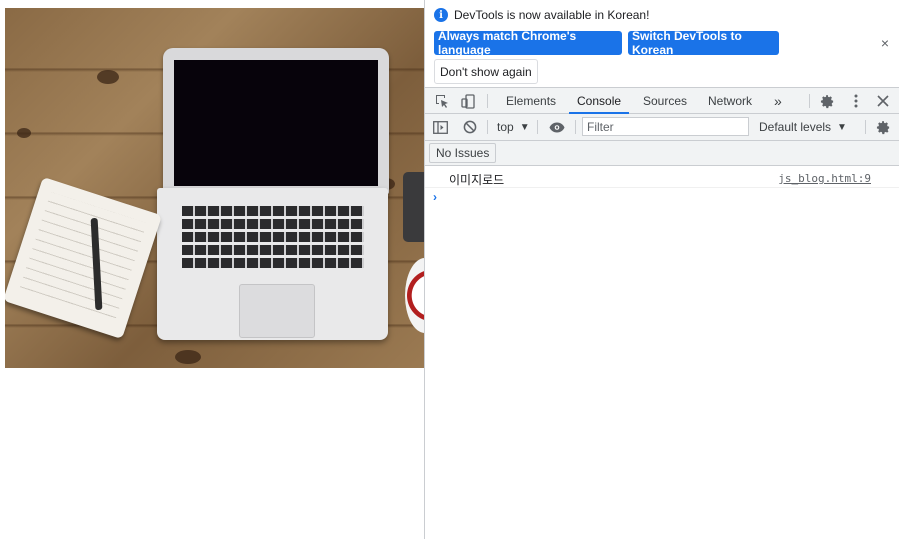 The width and height of the screenshot is (899, 539). I want to click on eye-icon, so click(557, 127).